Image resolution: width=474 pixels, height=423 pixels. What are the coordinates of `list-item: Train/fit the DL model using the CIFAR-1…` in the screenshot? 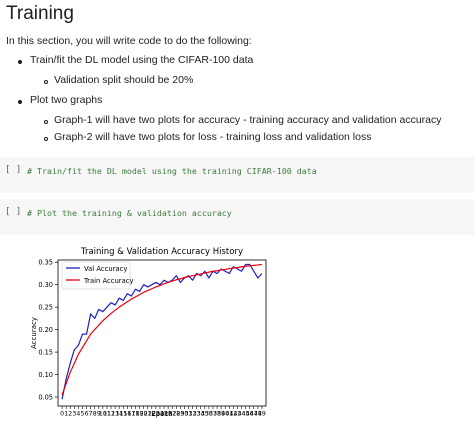 It's located at (142, 60).